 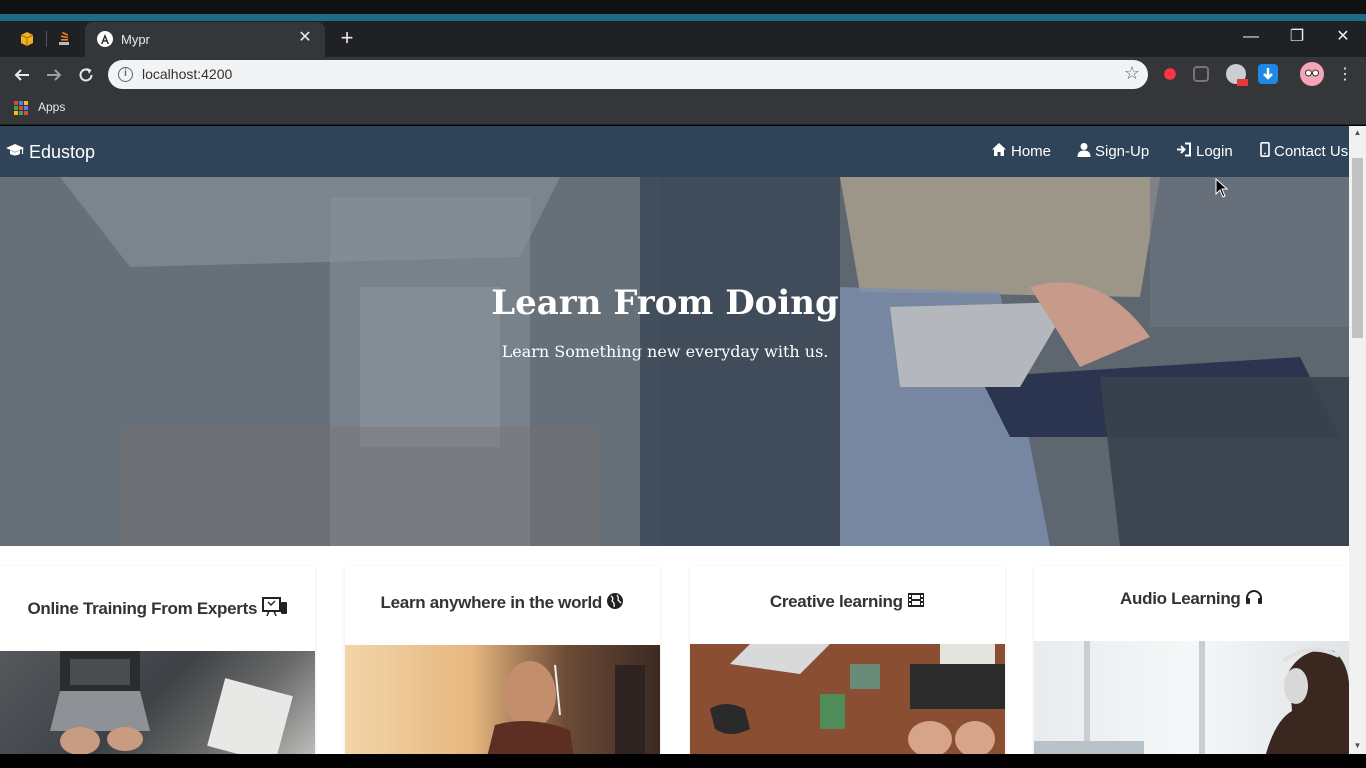 I want to click on hero-subtitle: Learn Something new everyday with us., so click(x=665, y=351).